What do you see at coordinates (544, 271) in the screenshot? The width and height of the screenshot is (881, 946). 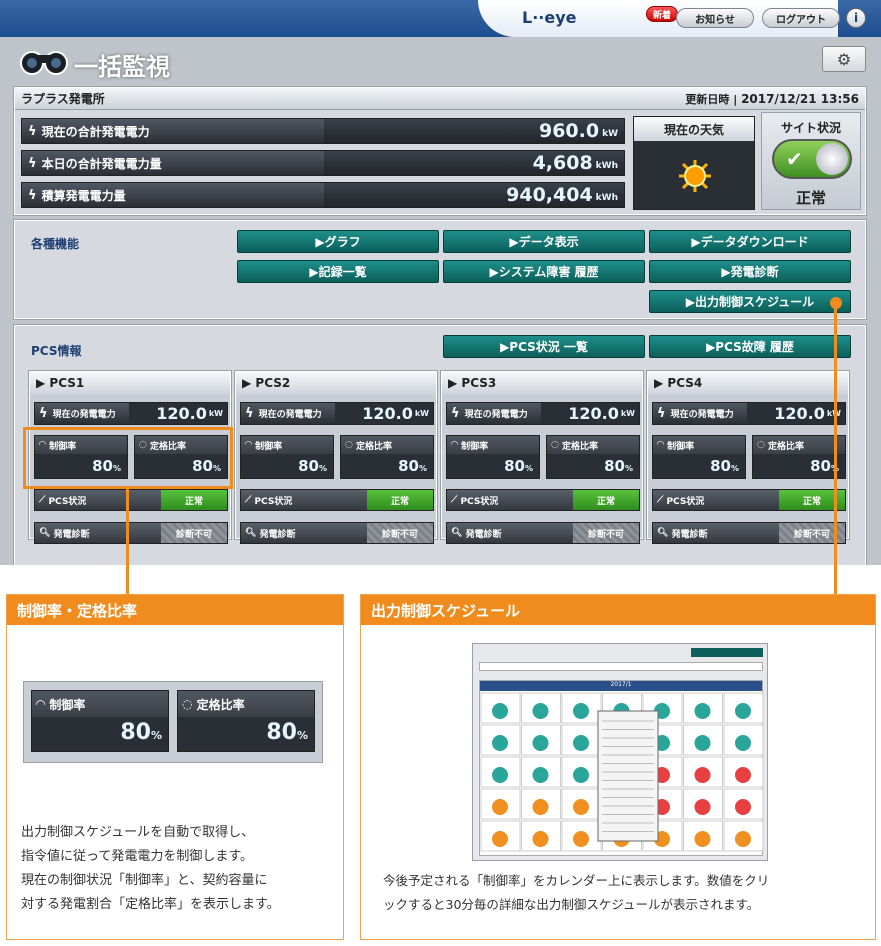 I see `system-fault-history-button: ▶システム障害 履歴` at bounding box center [544, 271].